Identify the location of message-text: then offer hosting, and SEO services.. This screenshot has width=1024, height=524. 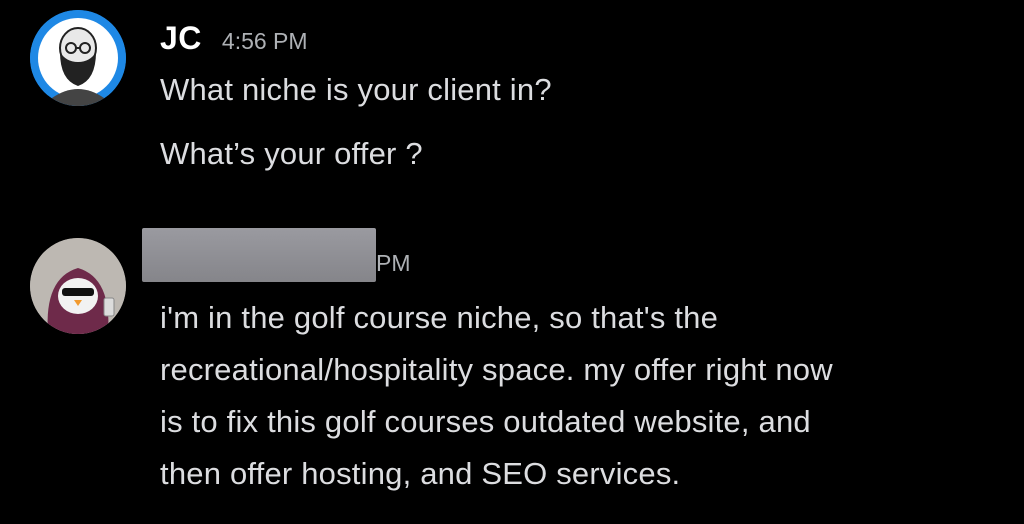
(420, 473).